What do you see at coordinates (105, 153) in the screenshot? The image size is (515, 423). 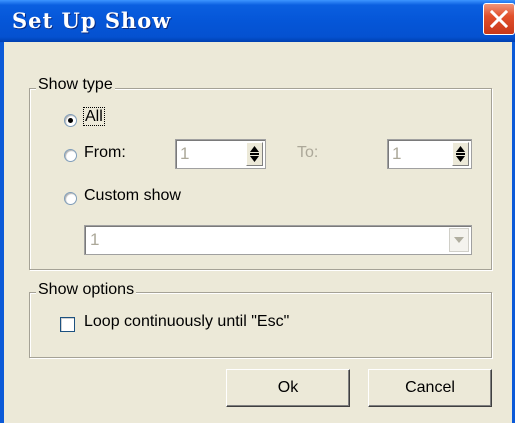 I see `radio-from-label: From:` at bounding box center [105, 153].